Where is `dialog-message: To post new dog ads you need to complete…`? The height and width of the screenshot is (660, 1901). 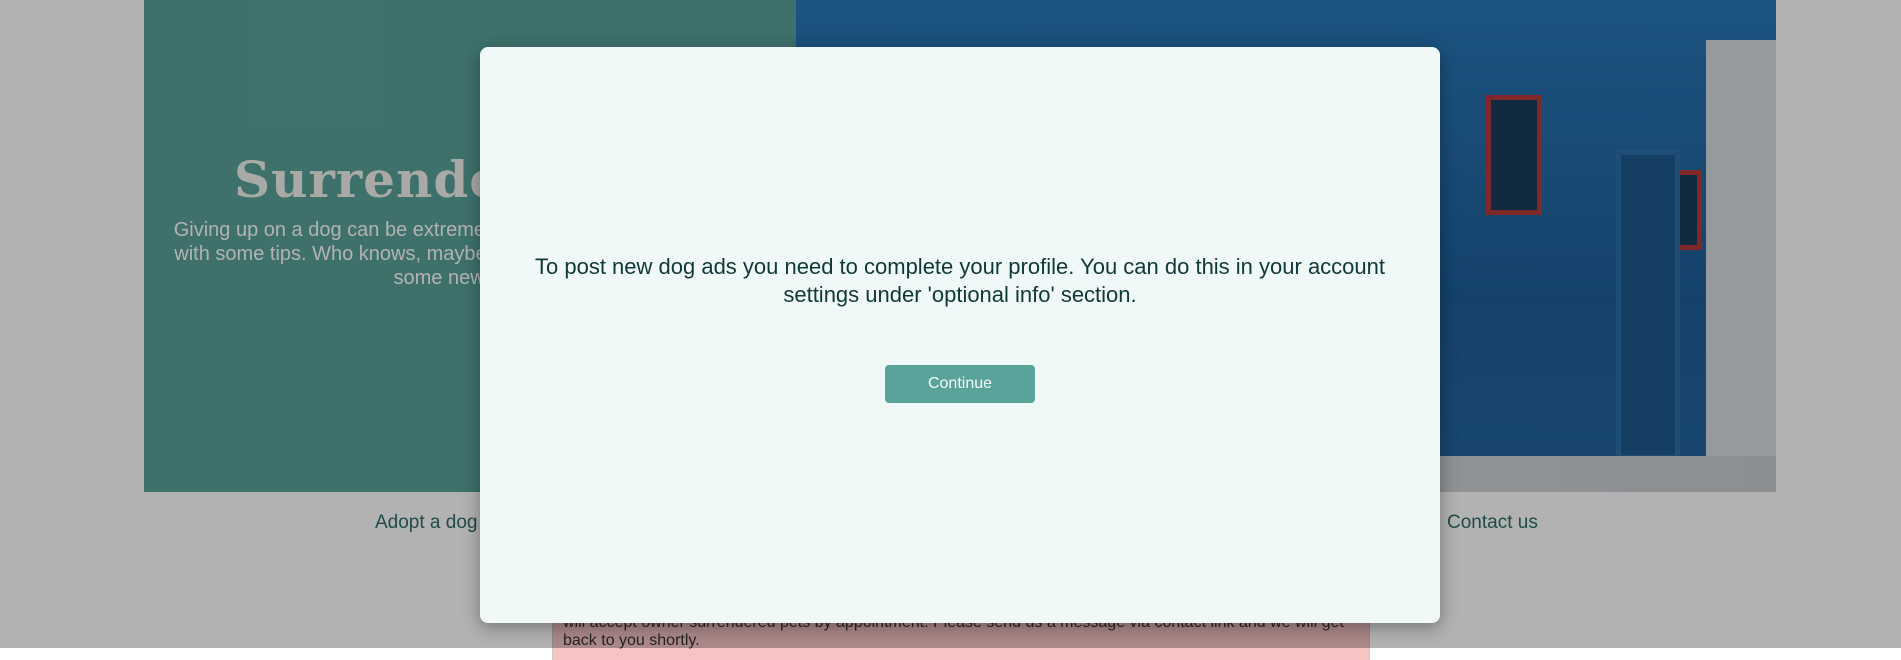
dialog-message: To post new dog ads you need to complete… is located at coordinates (960, 280).